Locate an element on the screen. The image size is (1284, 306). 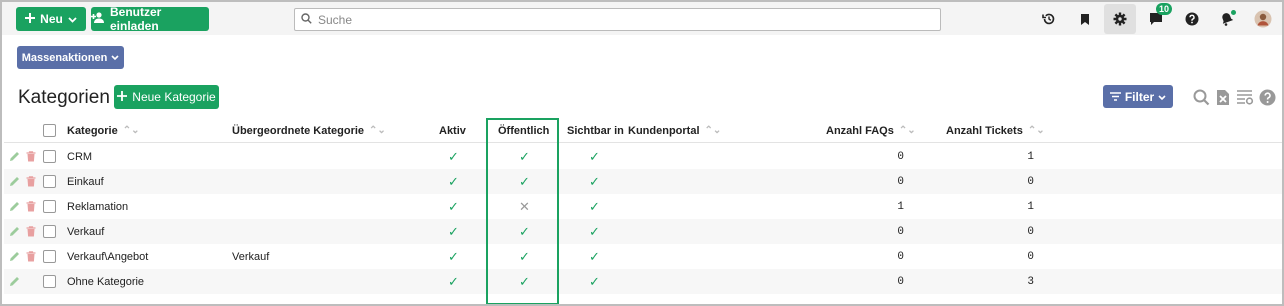
header-tickets: Anzahl Tickets ⌃⌄ is located at coordinates (995, 130).